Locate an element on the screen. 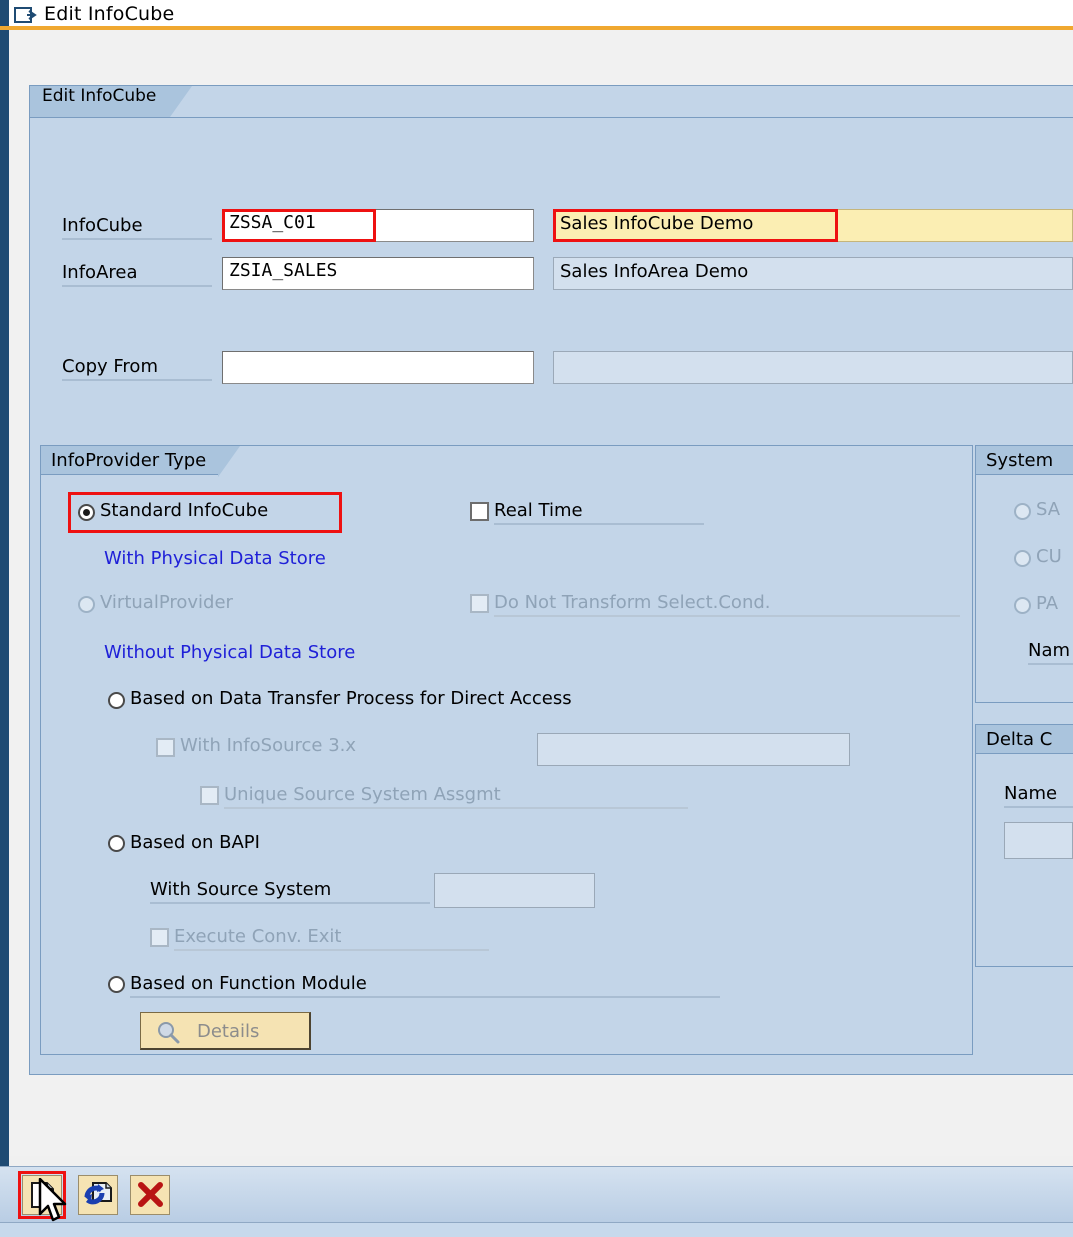 The image size is (1073, 1237). infoprovider-type-group-tab: InfoProvider Type is located at coordinates (141, 461).